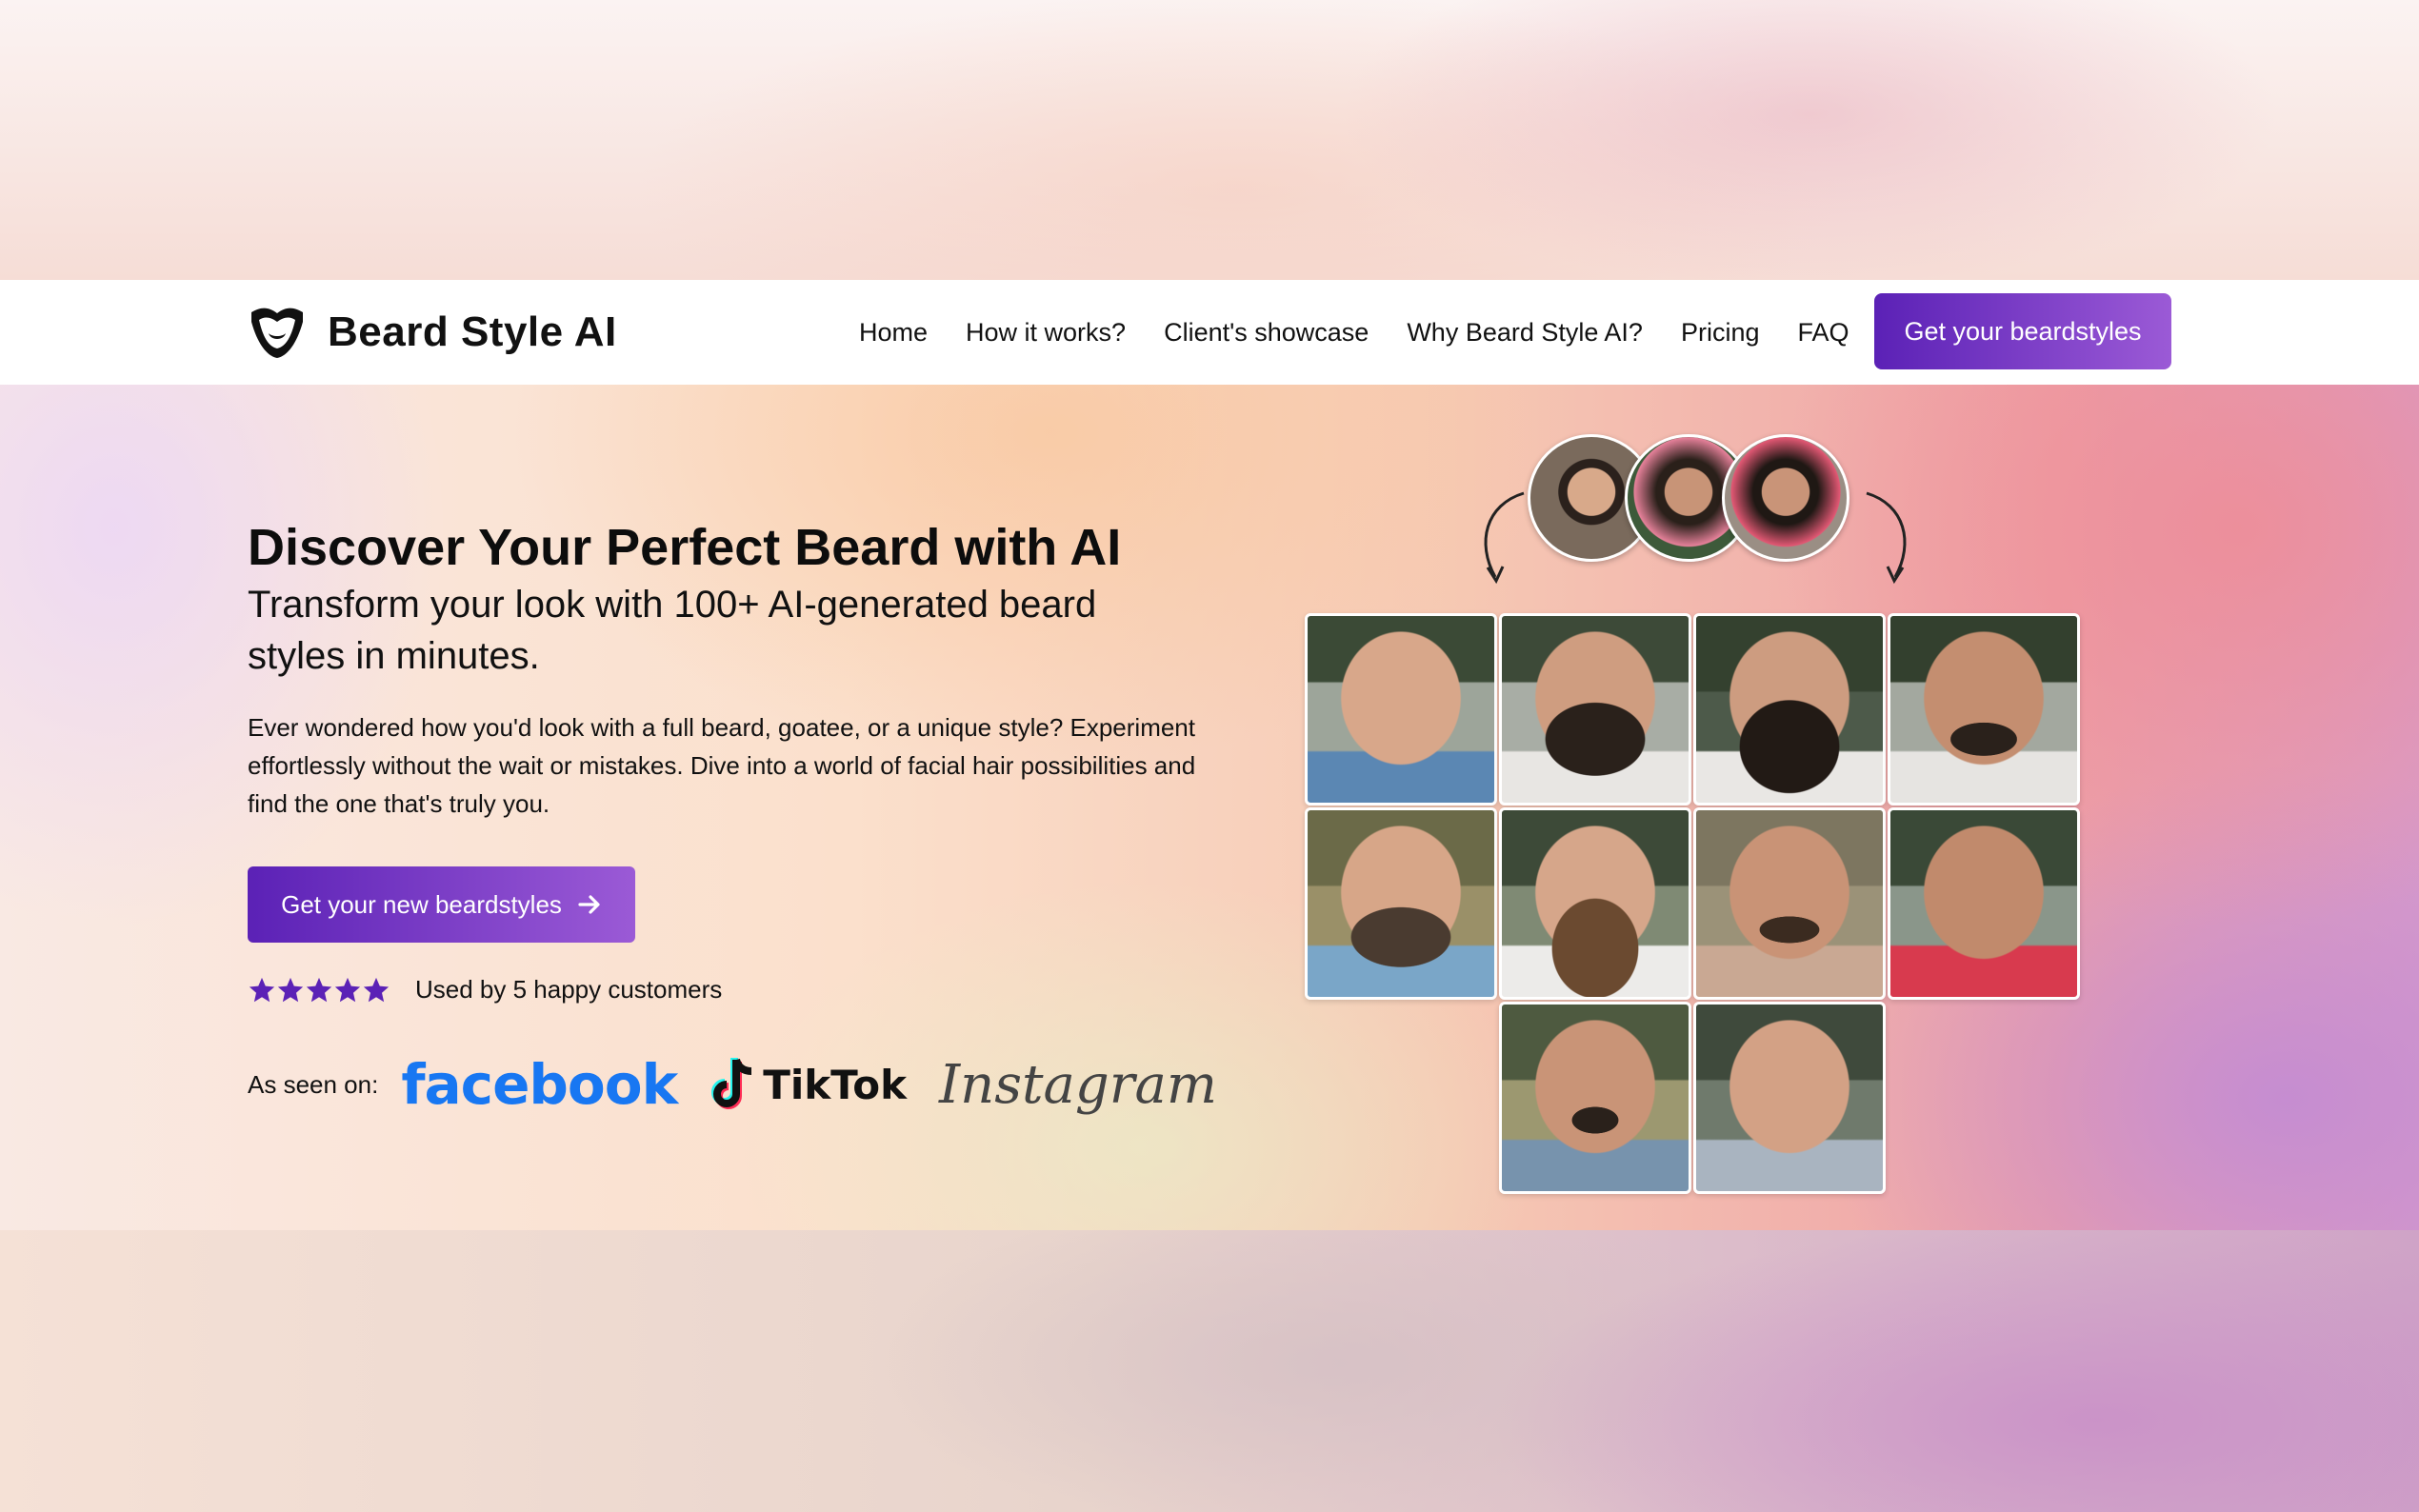  What do you see at coordinates (1525, 333) in the screenshot?
I see `nav-link-why-beard-style-ai: Why Beard Style AI?` at bounding box center [1525, 333].